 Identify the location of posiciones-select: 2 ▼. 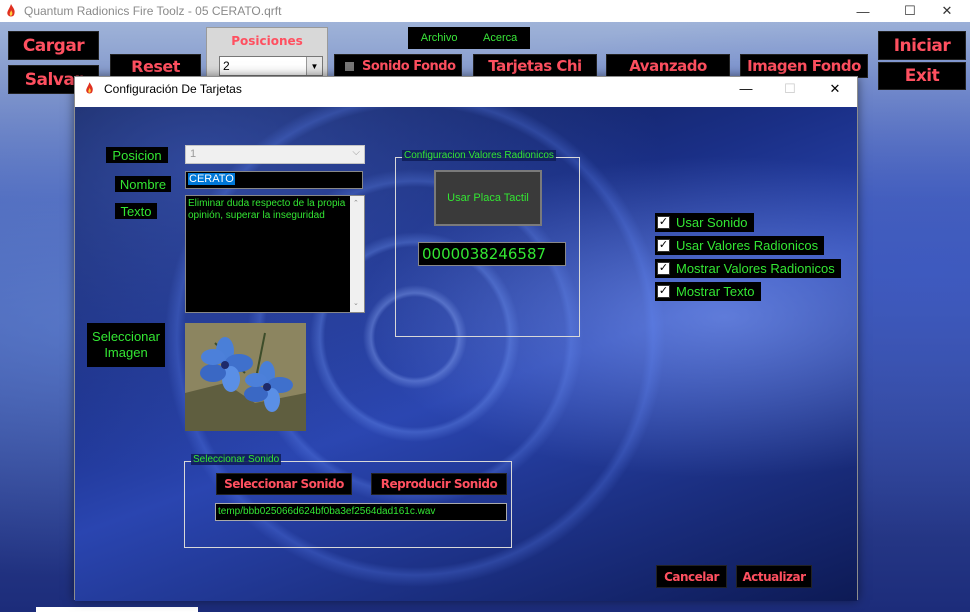
(271, 66).